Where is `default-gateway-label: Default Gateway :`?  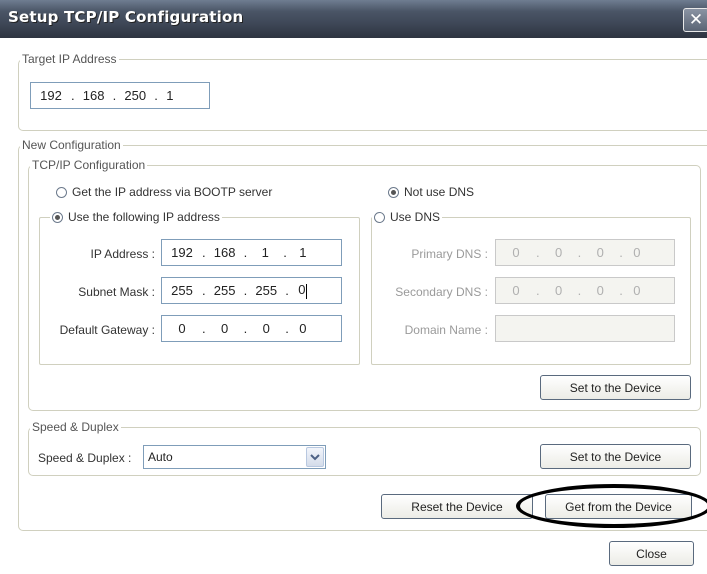 default-gateway-label: Default Gateway : is located at coordinates (107, 330).